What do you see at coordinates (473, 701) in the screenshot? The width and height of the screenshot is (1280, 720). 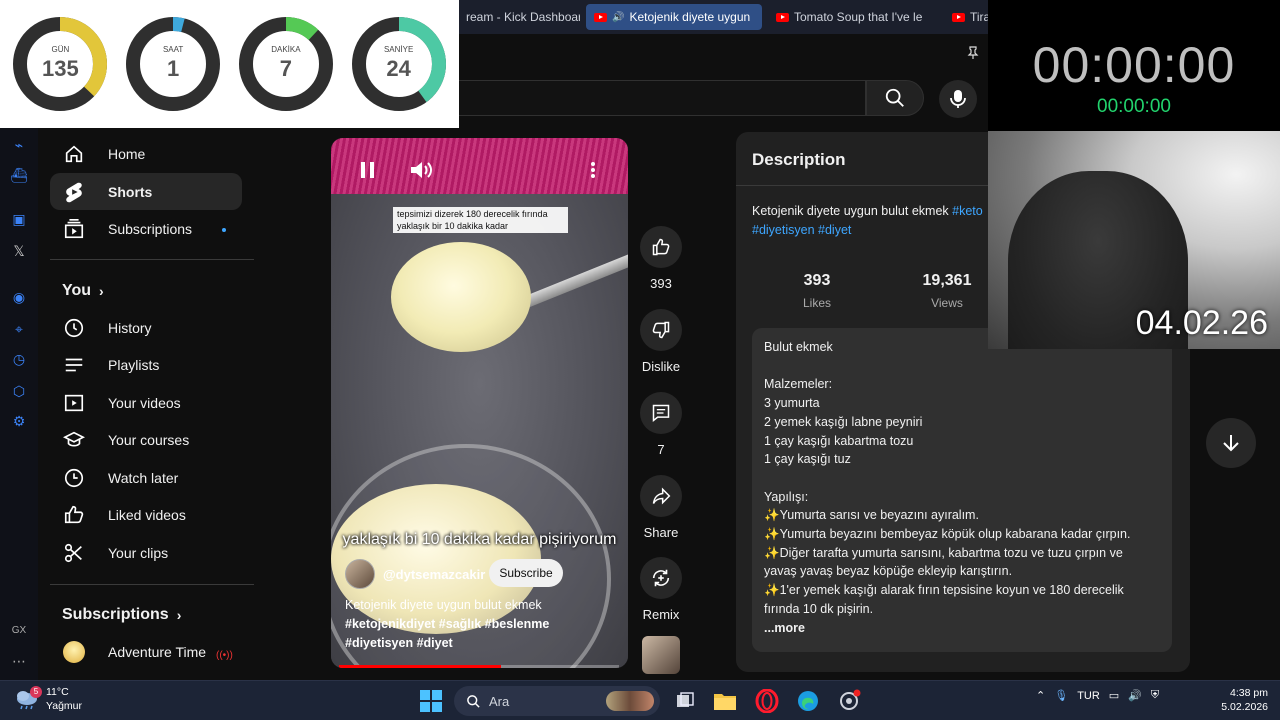 I see `search-icon` at bounding box center [473, 701].